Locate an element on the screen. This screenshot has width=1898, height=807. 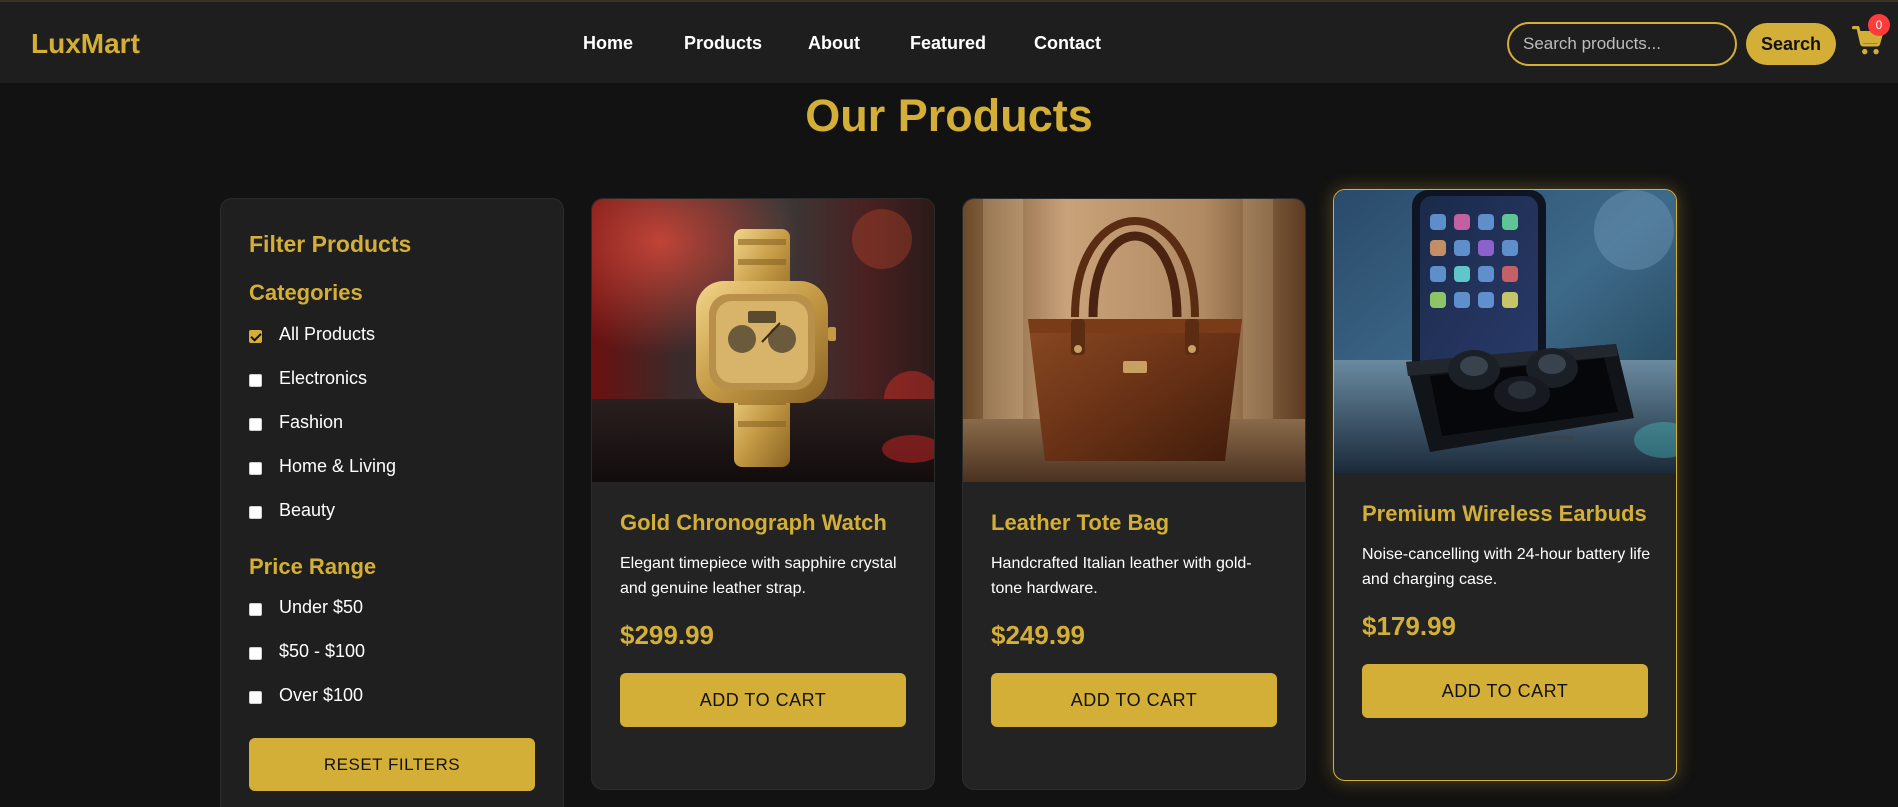
reset-filters-button: RESET FILTERS is located at coordinates (392, 764).